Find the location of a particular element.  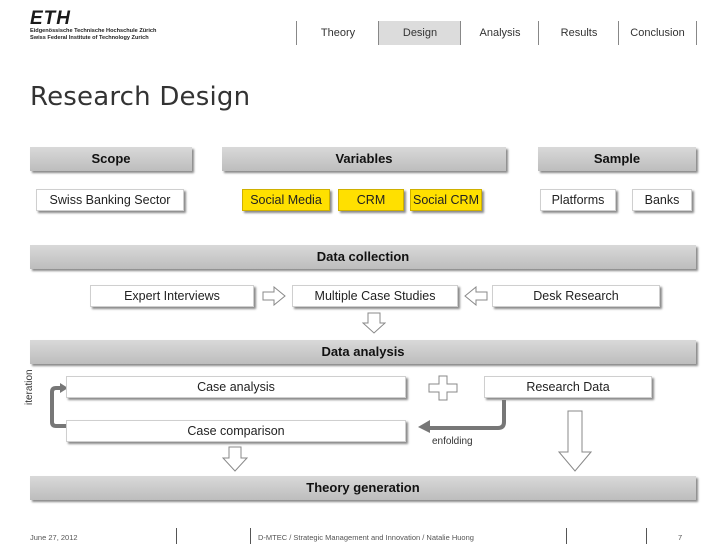

enfolding-arrow-icon is located at coordinates (462, 416).